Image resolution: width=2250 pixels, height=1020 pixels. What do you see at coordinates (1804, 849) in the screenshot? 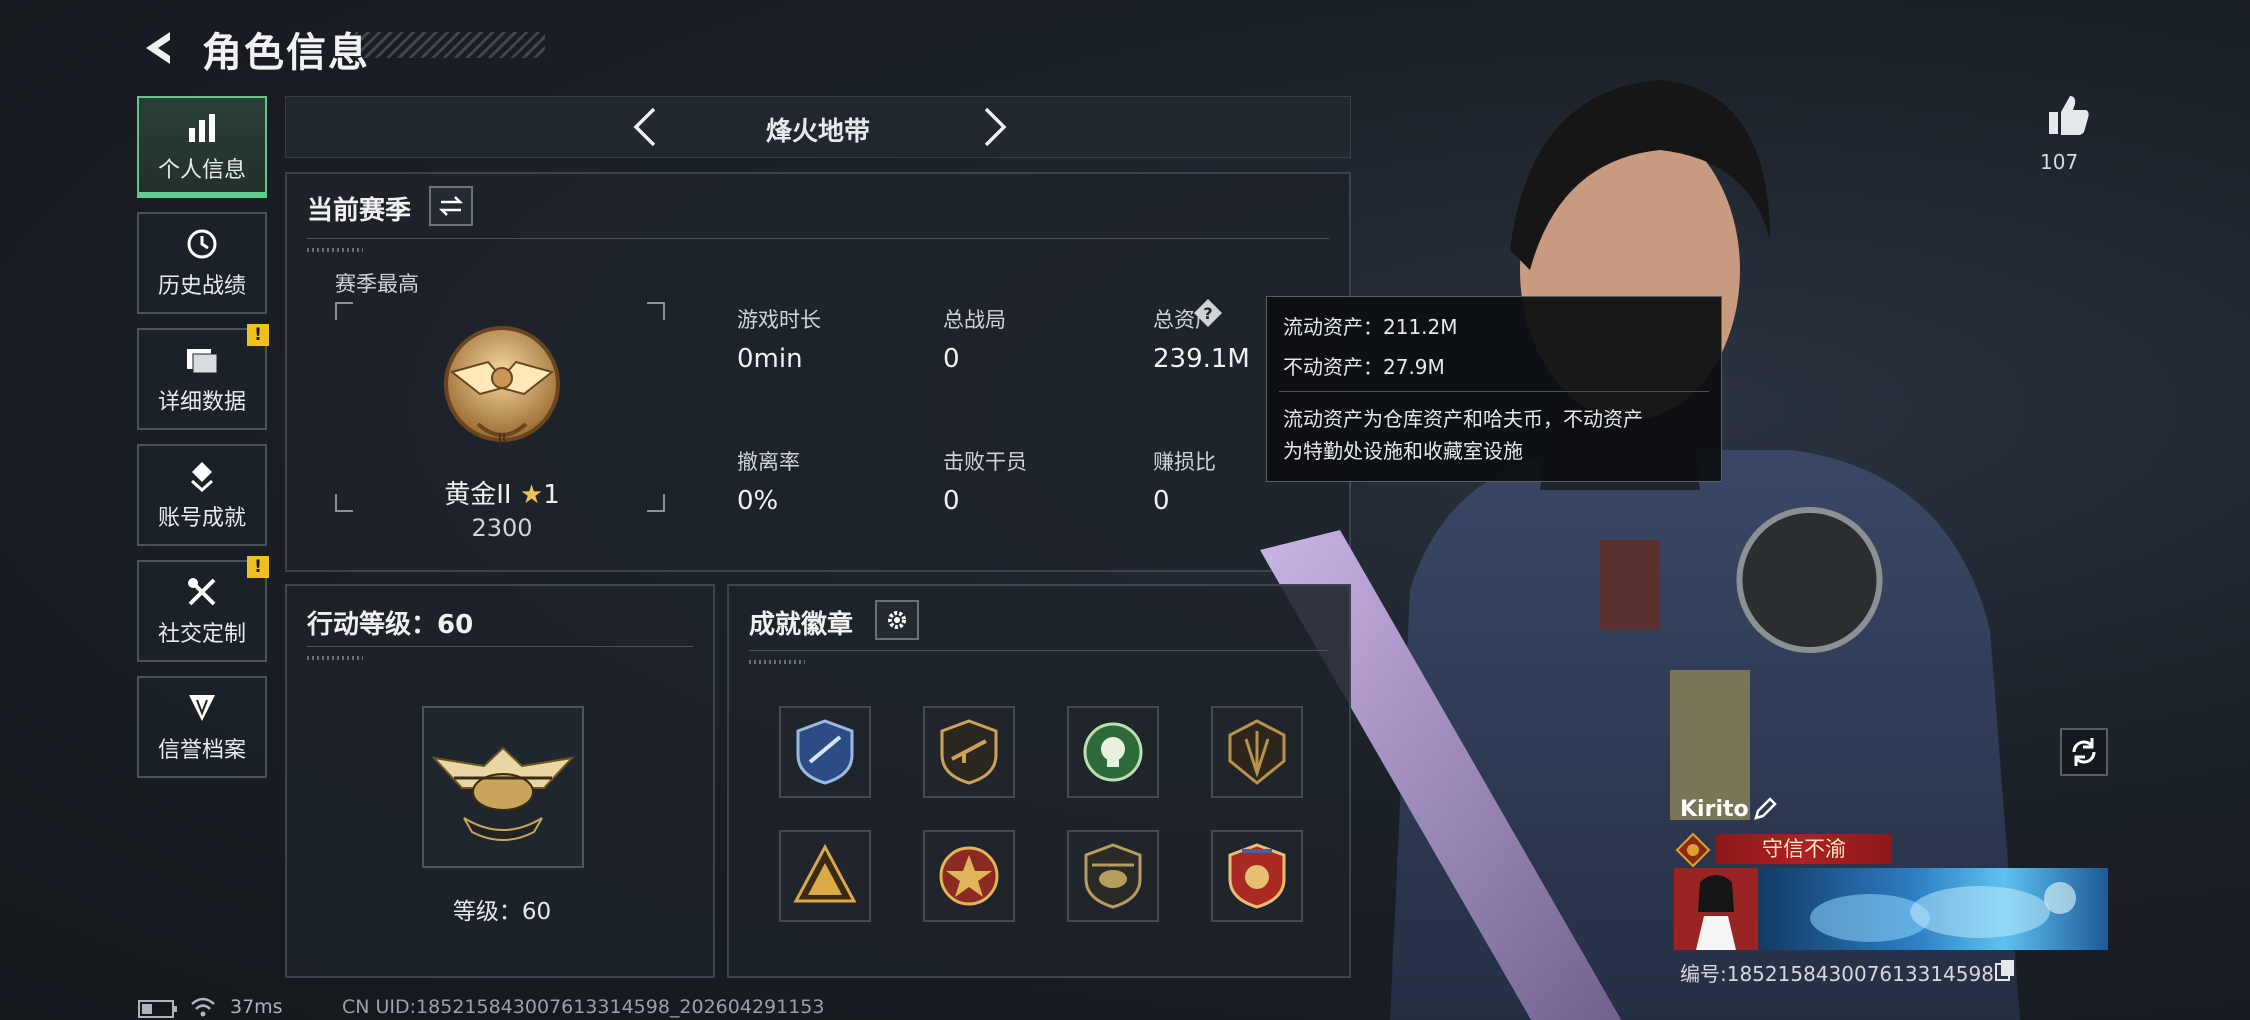
I see `player-title: 守信不渝` at bounding box center [1804, 849].